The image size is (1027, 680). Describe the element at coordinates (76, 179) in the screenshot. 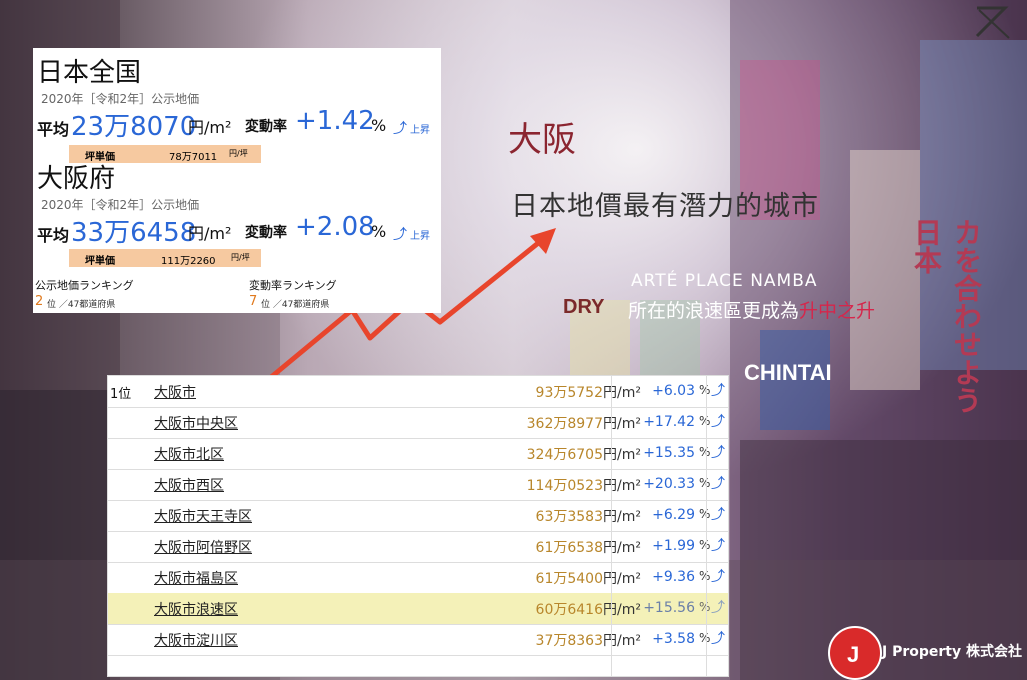

I see `osaka-pref-title: 大阪府` at that location.